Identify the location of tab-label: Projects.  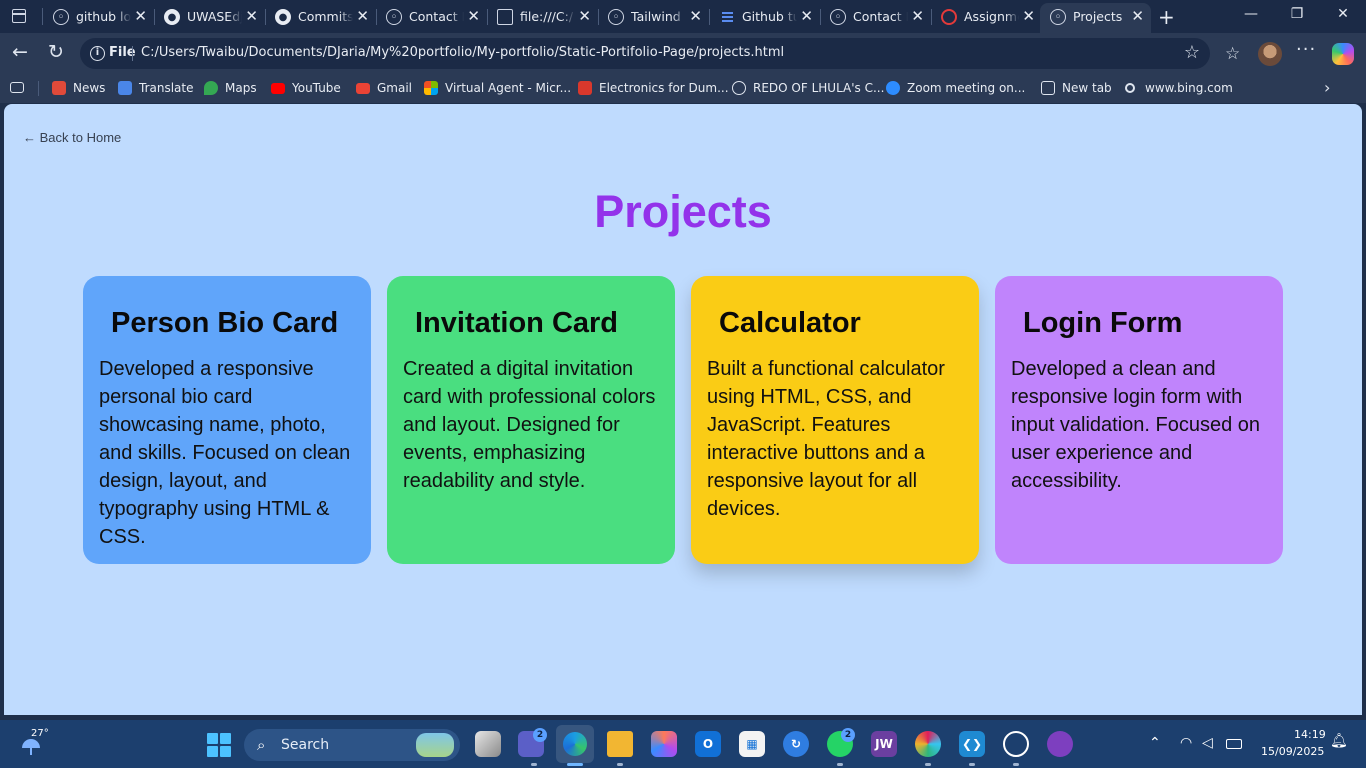
(1098, 16).